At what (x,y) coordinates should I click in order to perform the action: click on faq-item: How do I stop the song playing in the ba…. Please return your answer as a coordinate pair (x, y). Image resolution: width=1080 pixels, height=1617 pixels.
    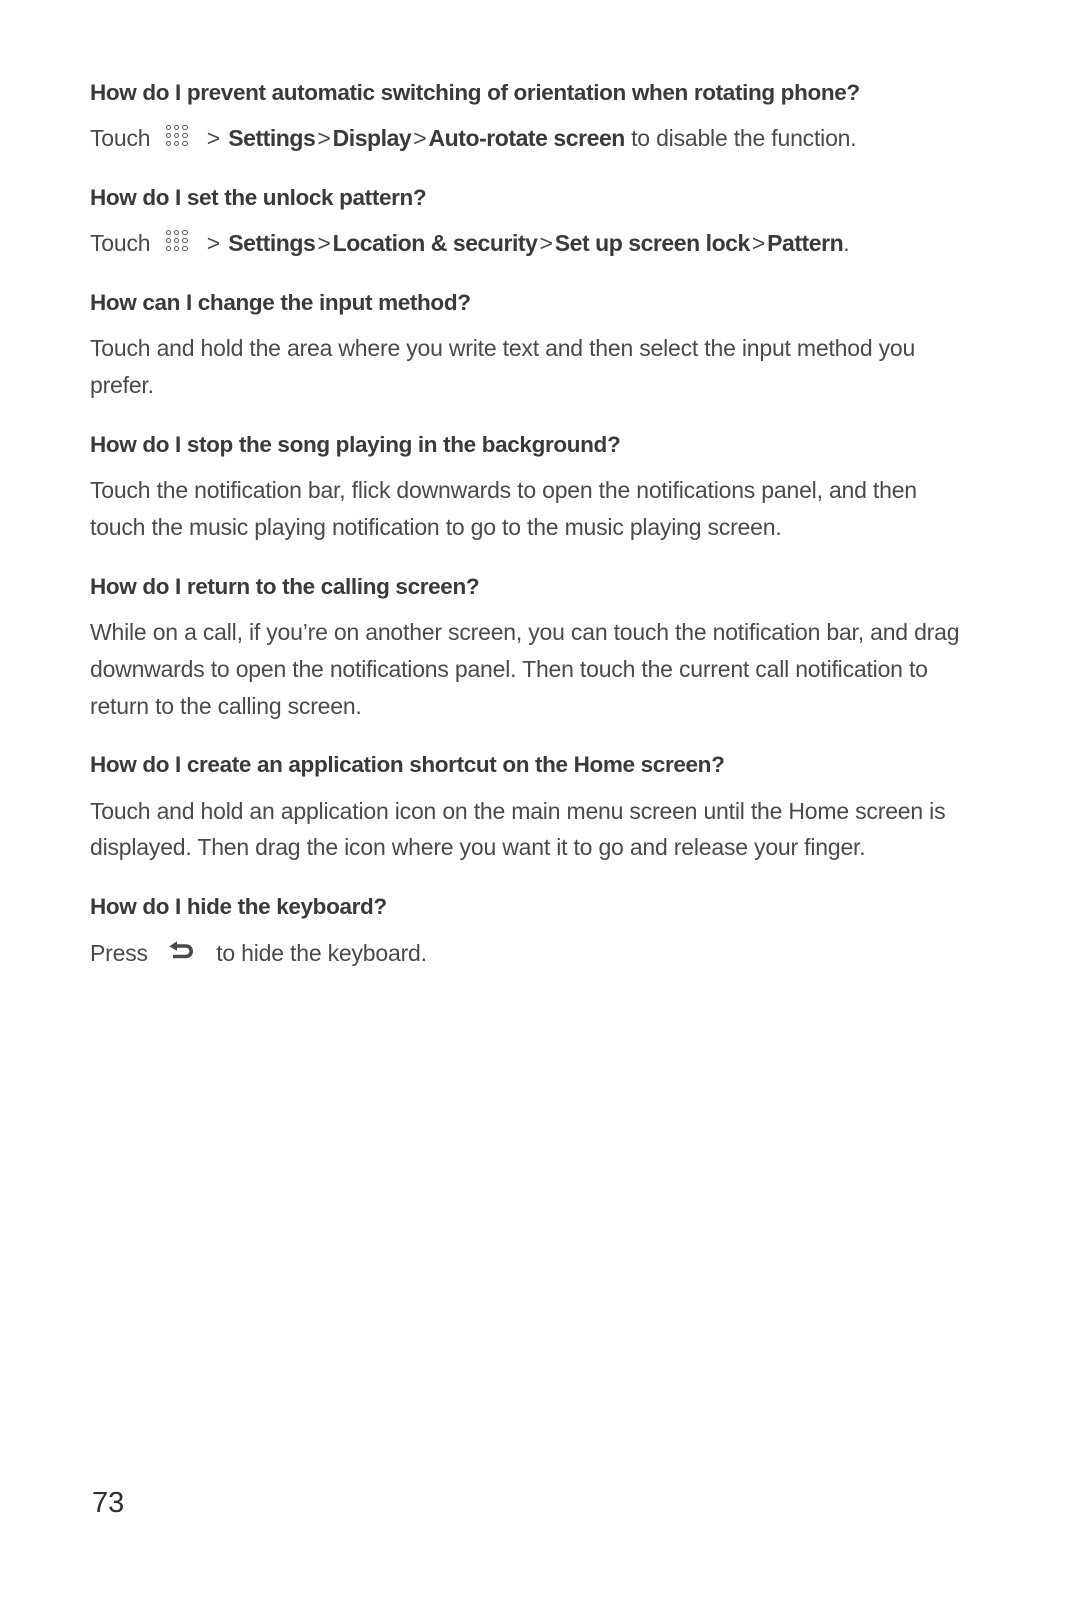
    Looking at the image, I should click on (526, 488).